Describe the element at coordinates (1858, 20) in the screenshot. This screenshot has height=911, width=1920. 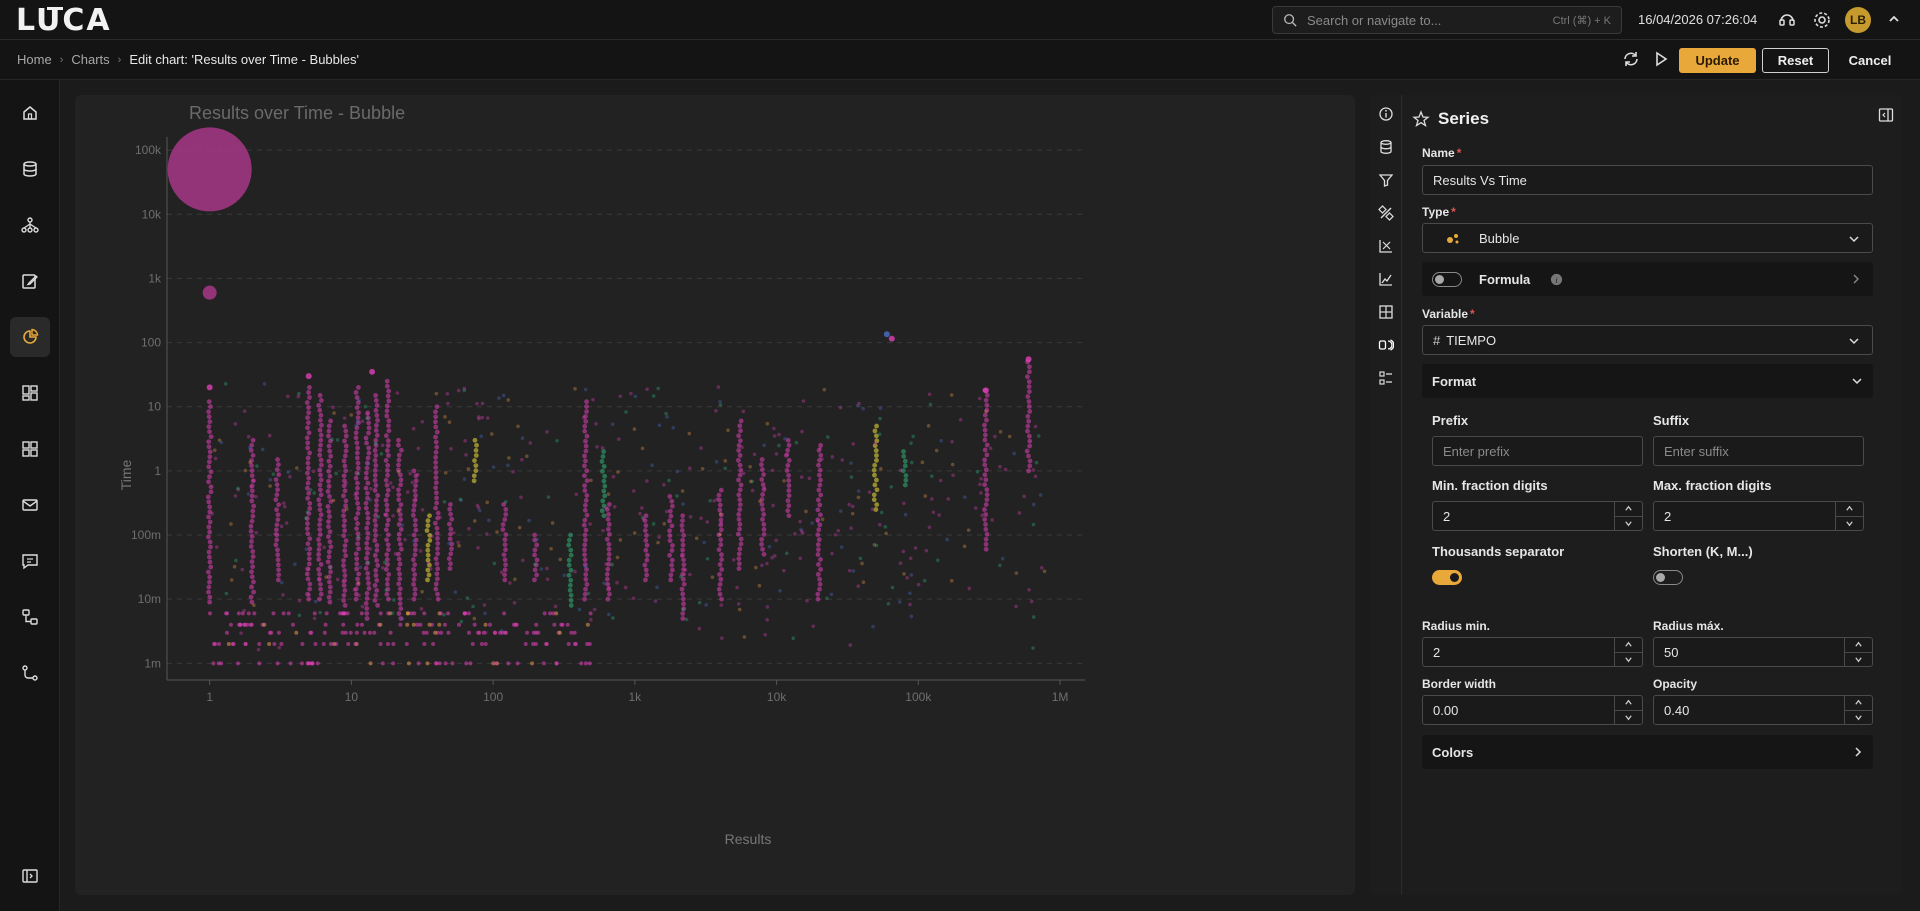
I see `avatar: LB` at that location.